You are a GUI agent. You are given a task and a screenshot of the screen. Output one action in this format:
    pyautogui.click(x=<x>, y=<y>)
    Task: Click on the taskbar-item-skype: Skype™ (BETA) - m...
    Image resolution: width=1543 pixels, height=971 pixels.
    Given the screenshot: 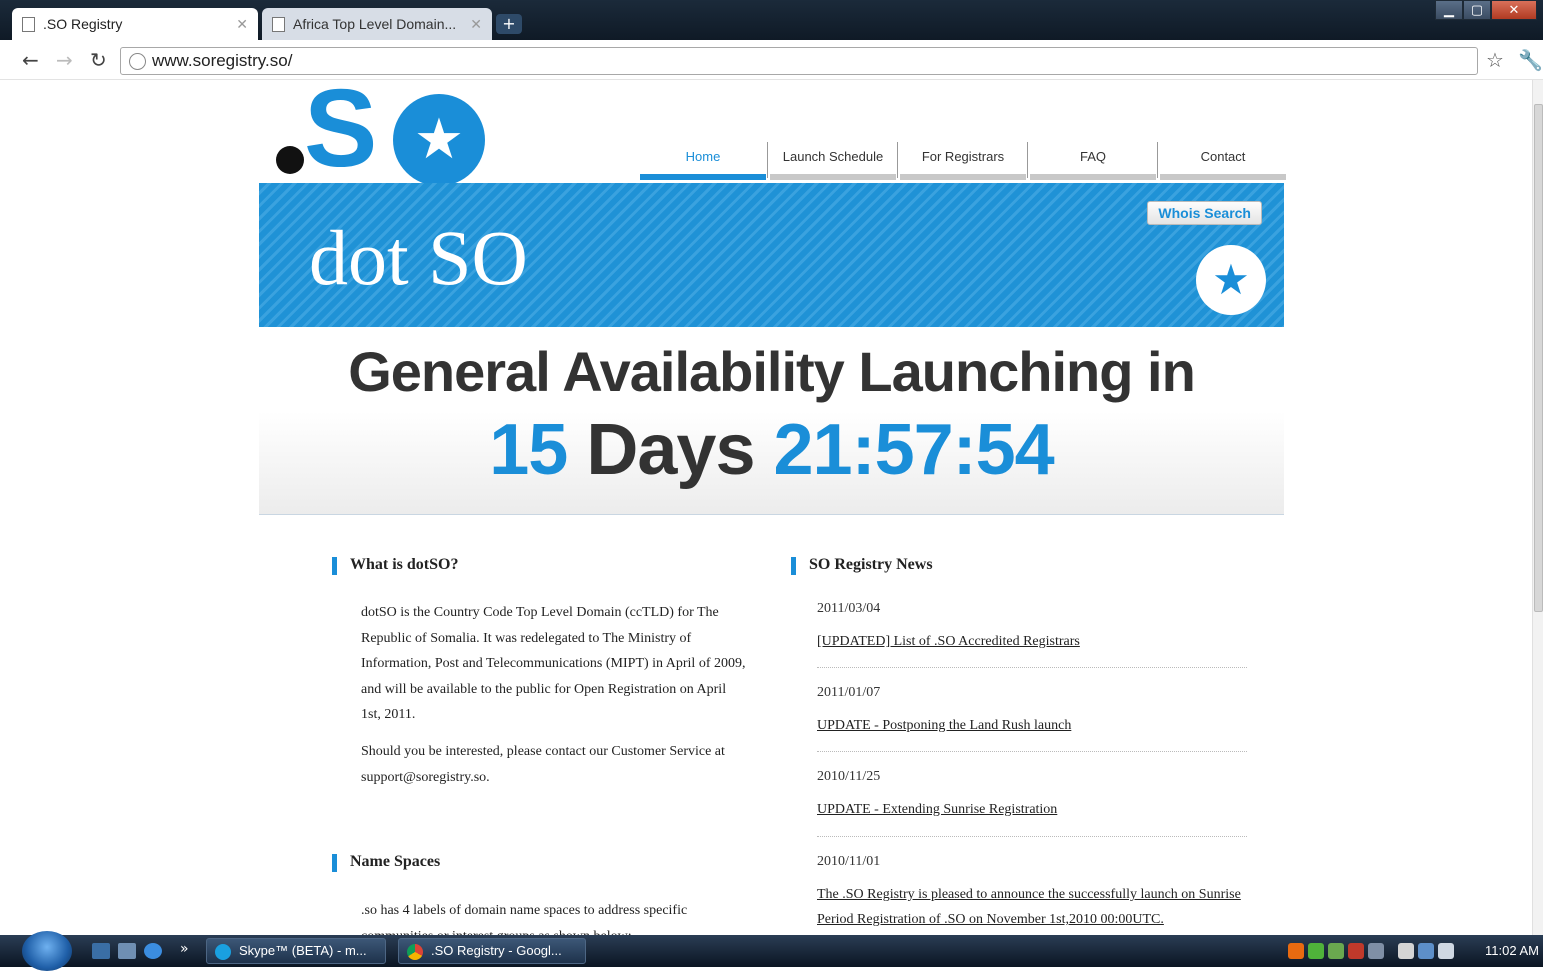 What is the action you would take?
    pyautogui.click(x=296, y=951)
    